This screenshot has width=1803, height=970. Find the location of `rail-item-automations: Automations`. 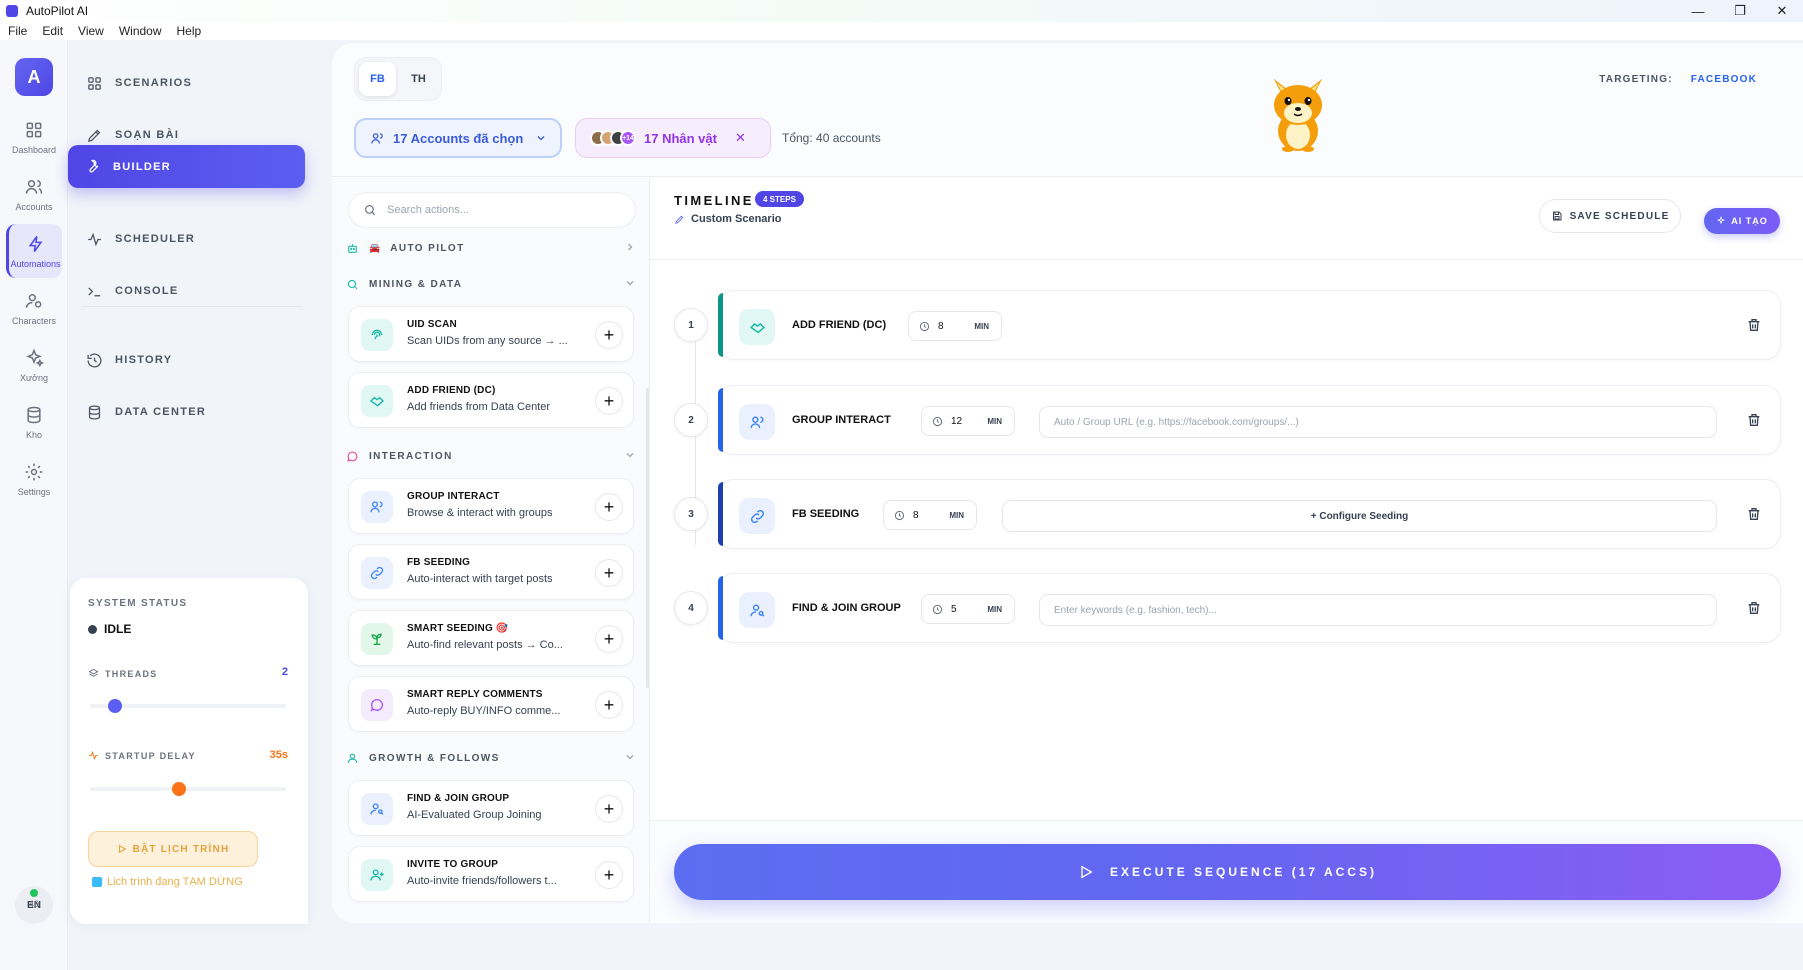

rail-item-automations: Automations is located at coordinates (34, 251).